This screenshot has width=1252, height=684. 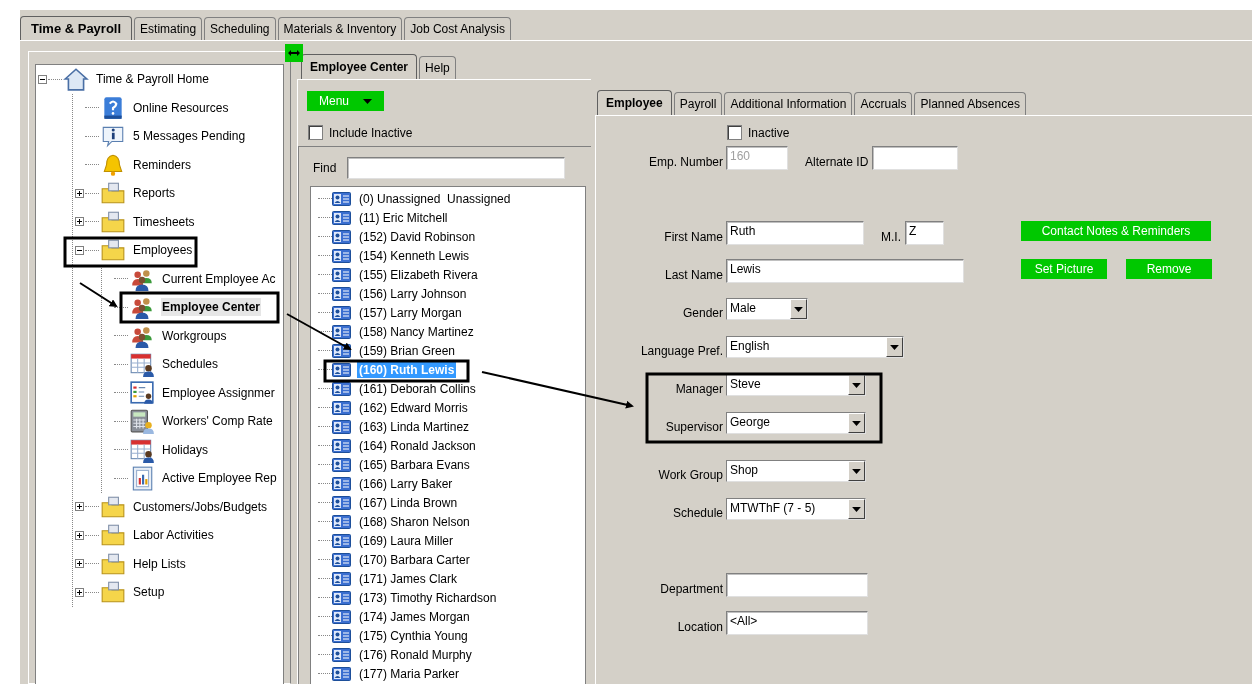 What do you see at coordinates (414, 616) in the screenshot?
I see `employee-list-item: (174) James Morgan` at bounding box center [414, 616].